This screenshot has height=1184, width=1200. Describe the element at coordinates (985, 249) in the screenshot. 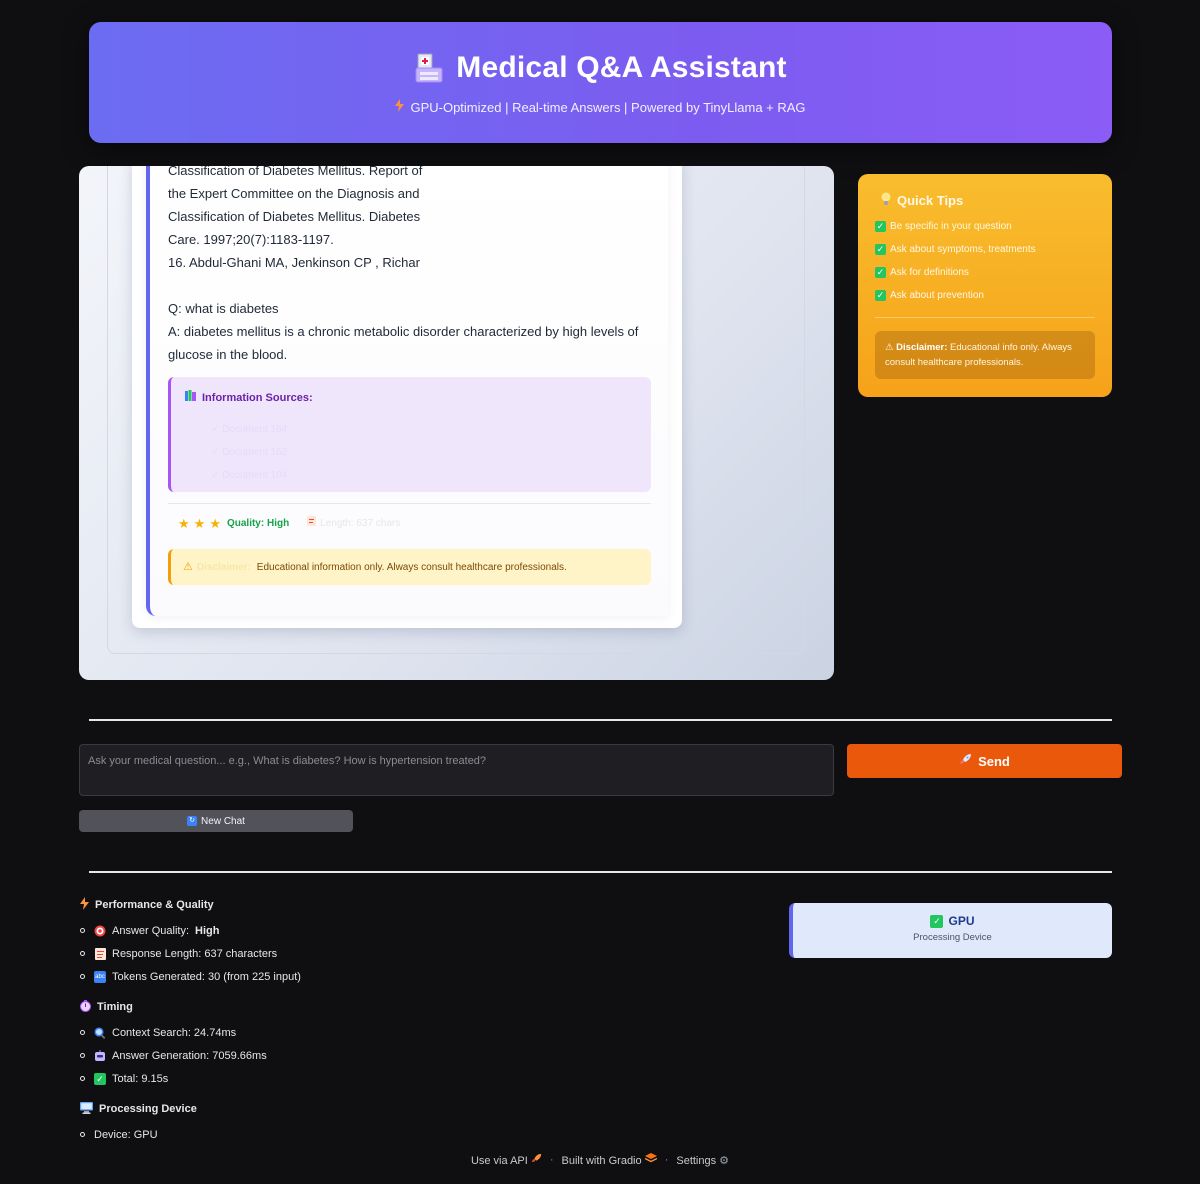

I see `tip-item: ✓ Ask about symptoms, treatments` at that location.